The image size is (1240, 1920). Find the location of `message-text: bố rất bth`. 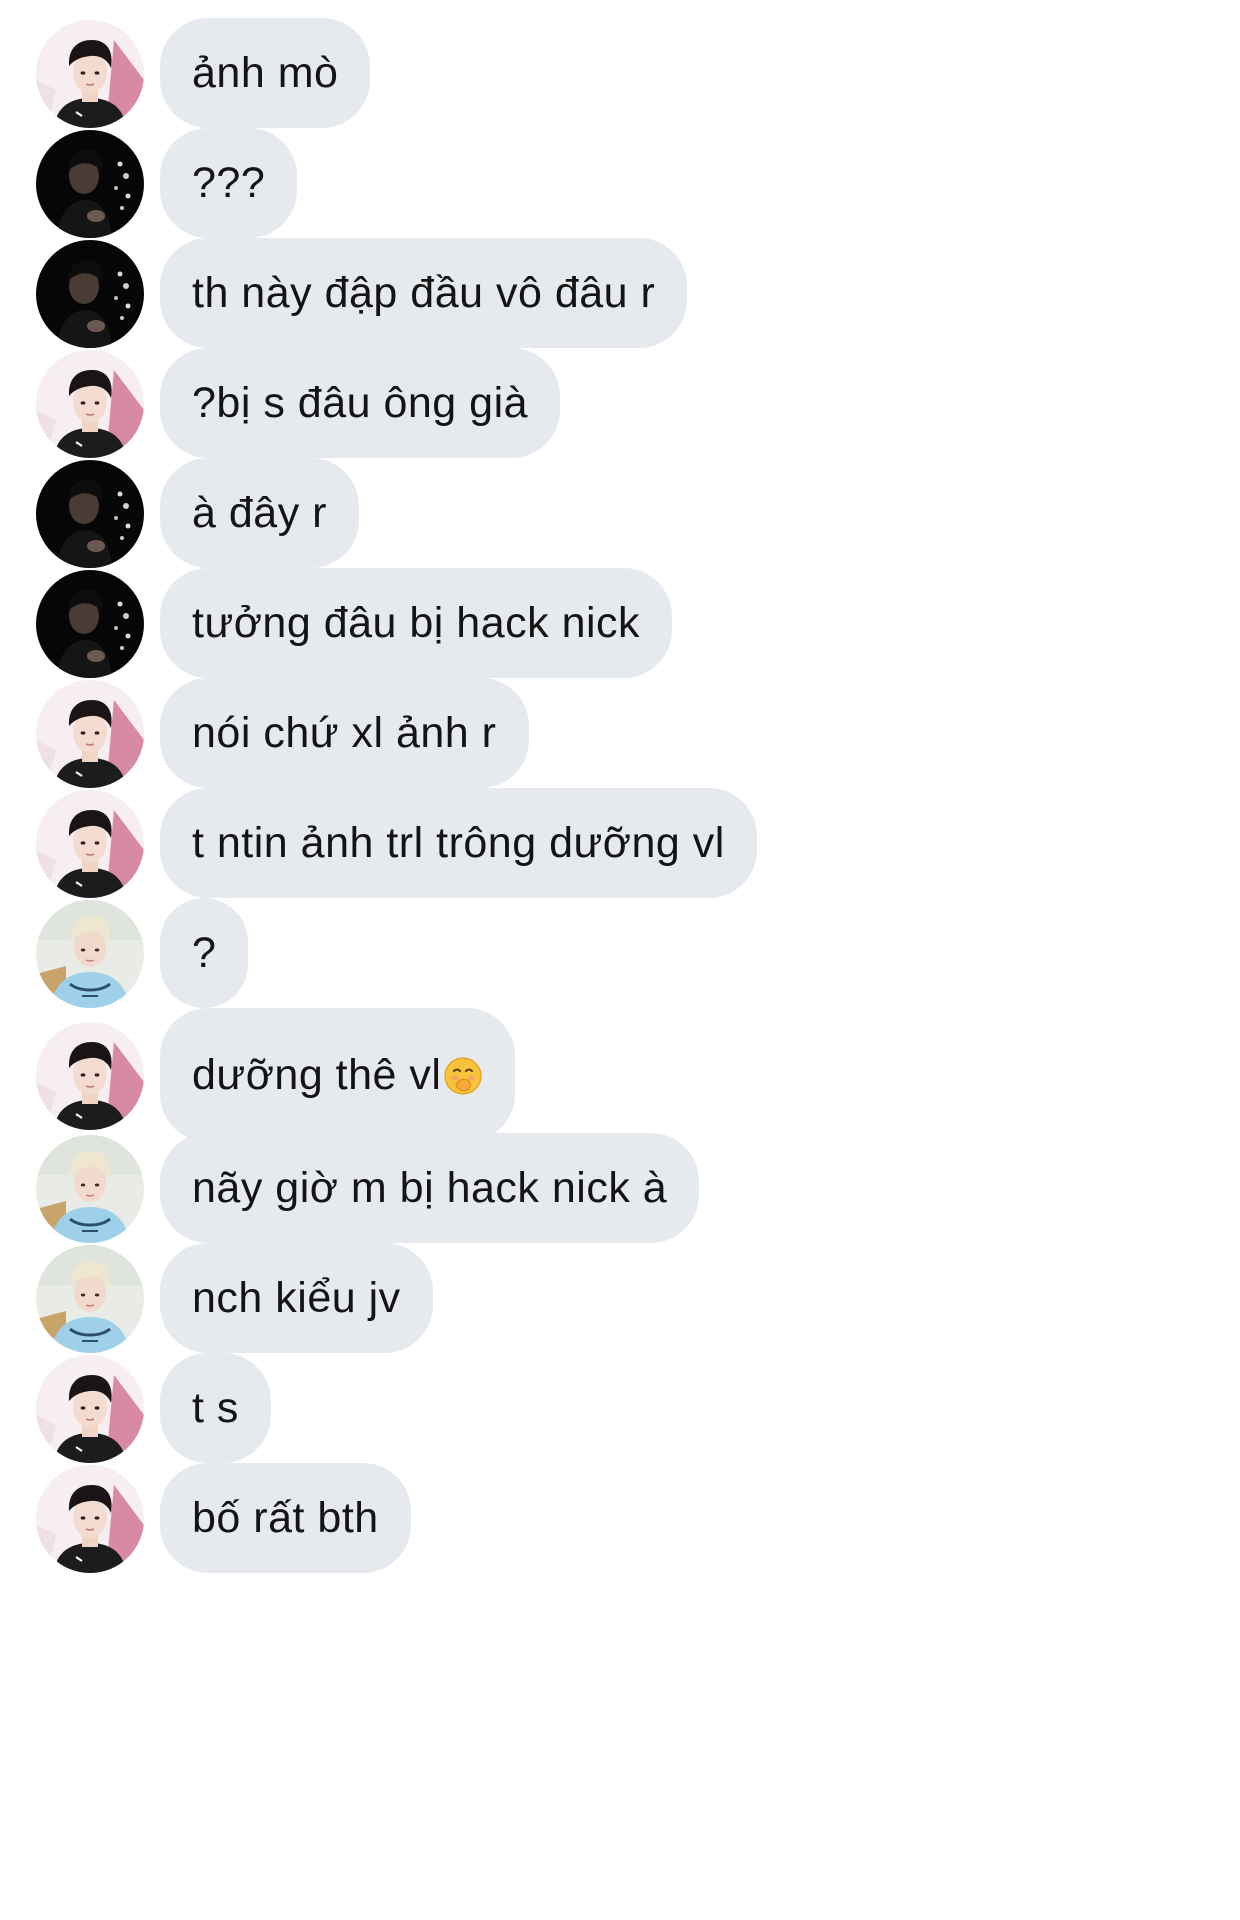

message-text: bố rất bth is located at coordinates (285, 1518).